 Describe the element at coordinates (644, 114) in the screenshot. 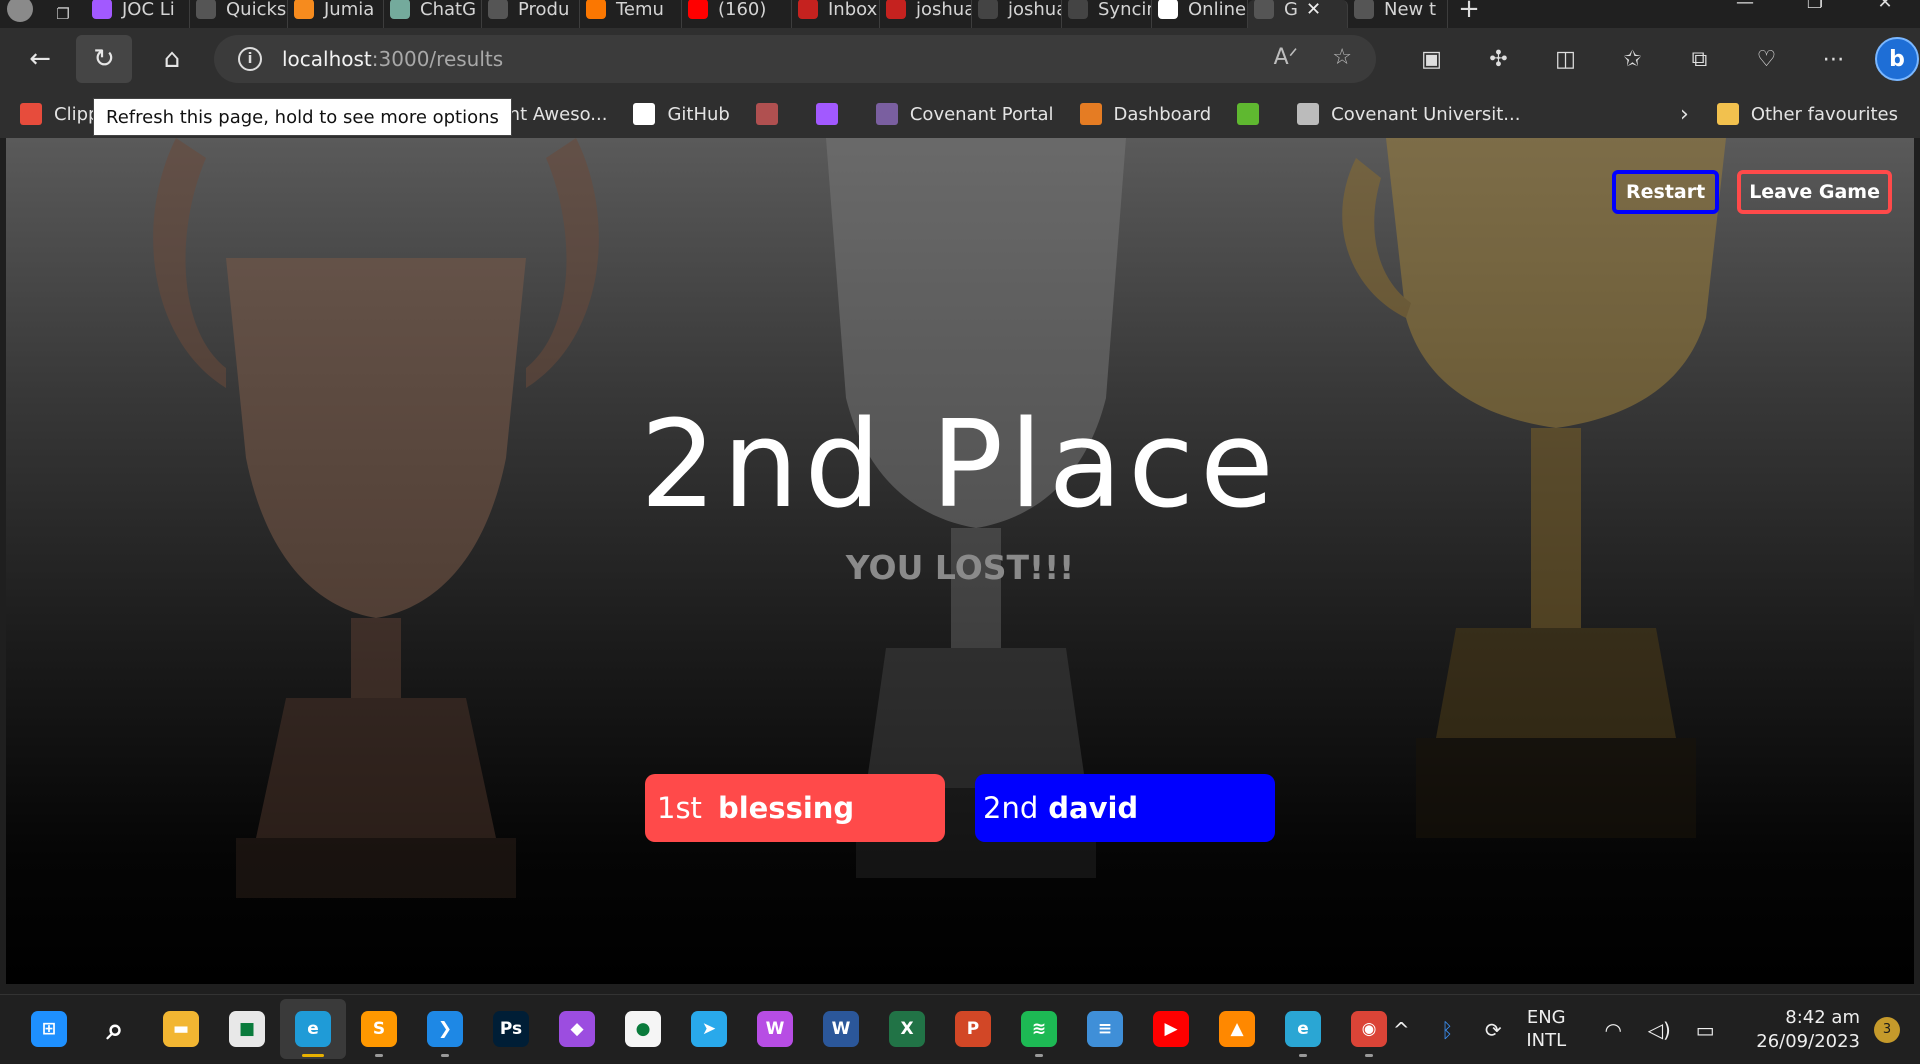

I see `github-icon` at that location.